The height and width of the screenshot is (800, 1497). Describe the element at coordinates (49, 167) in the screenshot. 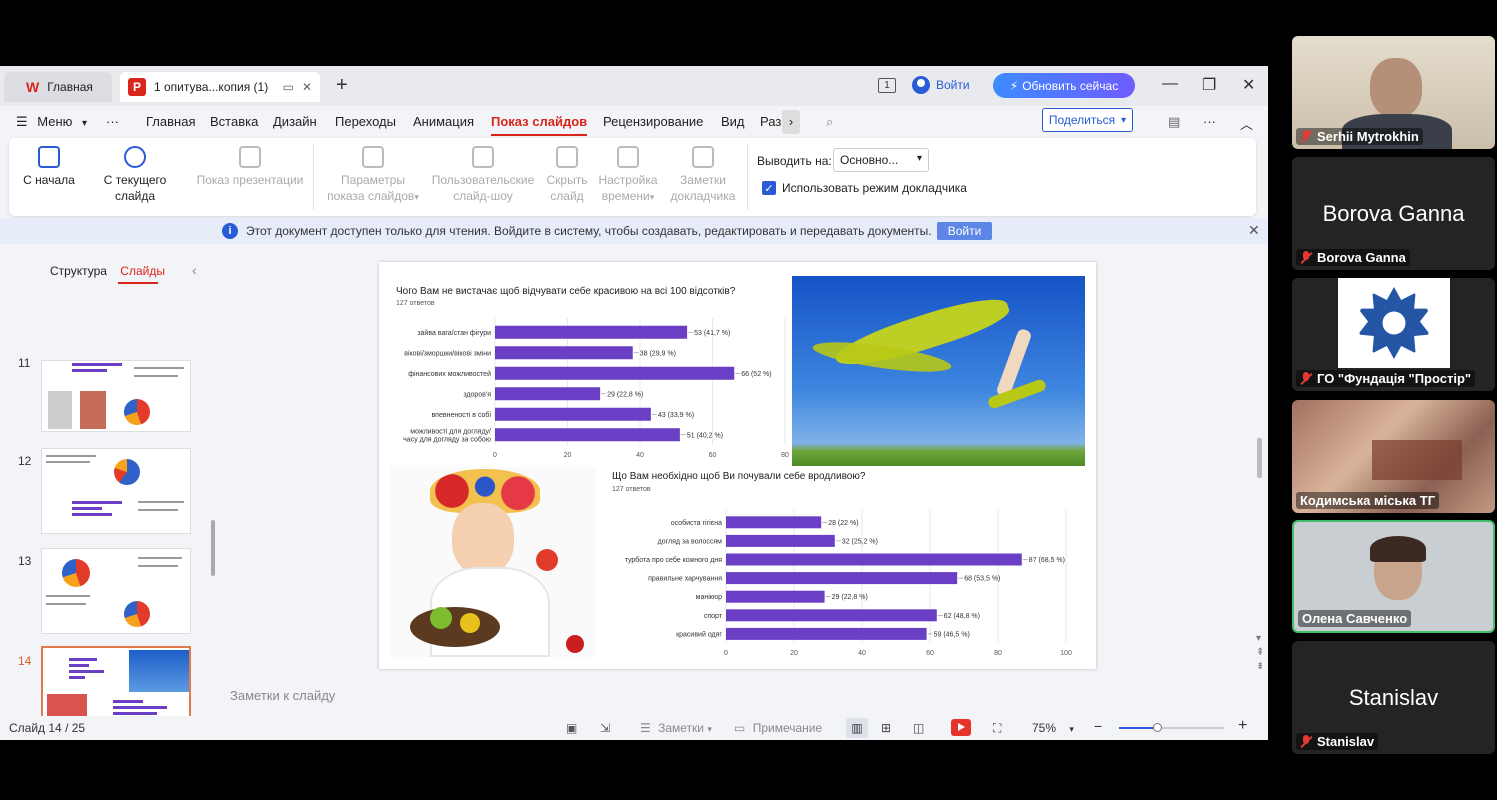

I see `from-start-button: С начала` at that location.